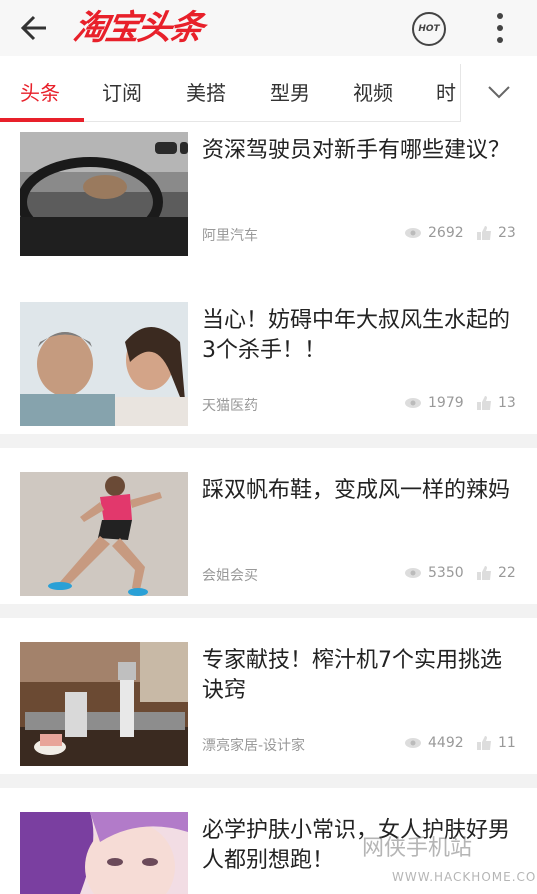 This screenshot has width=537, height=894. Describe the element at coordinates (230, 406) in the screenshot. I see `article-source: 天猫医药` at that location.